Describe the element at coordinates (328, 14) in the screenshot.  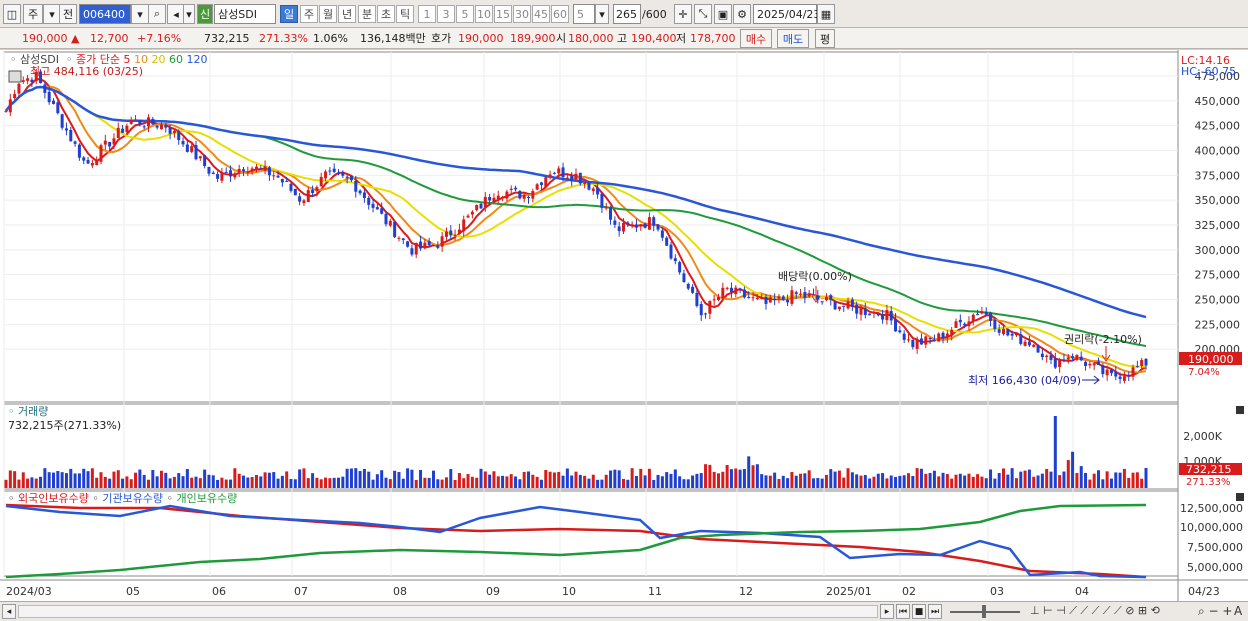
I see `tab-month: 월` at that location.